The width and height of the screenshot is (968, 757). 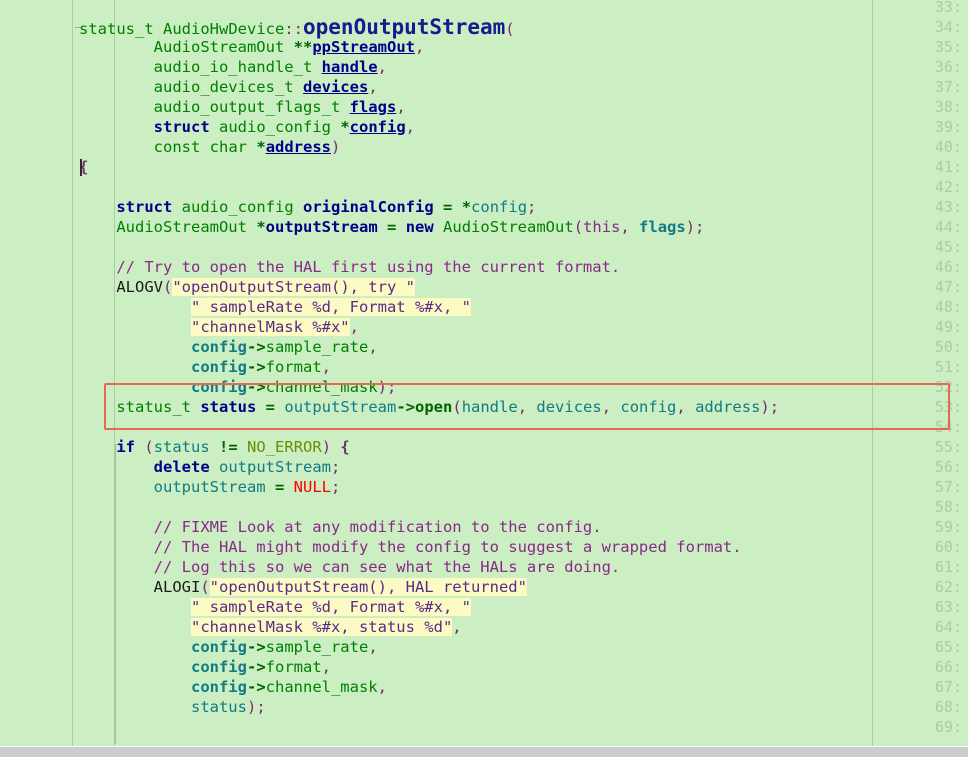 I want to click on code-line-48: " sampleRate %d, Format %#x, ", so click(x=275, y=307).